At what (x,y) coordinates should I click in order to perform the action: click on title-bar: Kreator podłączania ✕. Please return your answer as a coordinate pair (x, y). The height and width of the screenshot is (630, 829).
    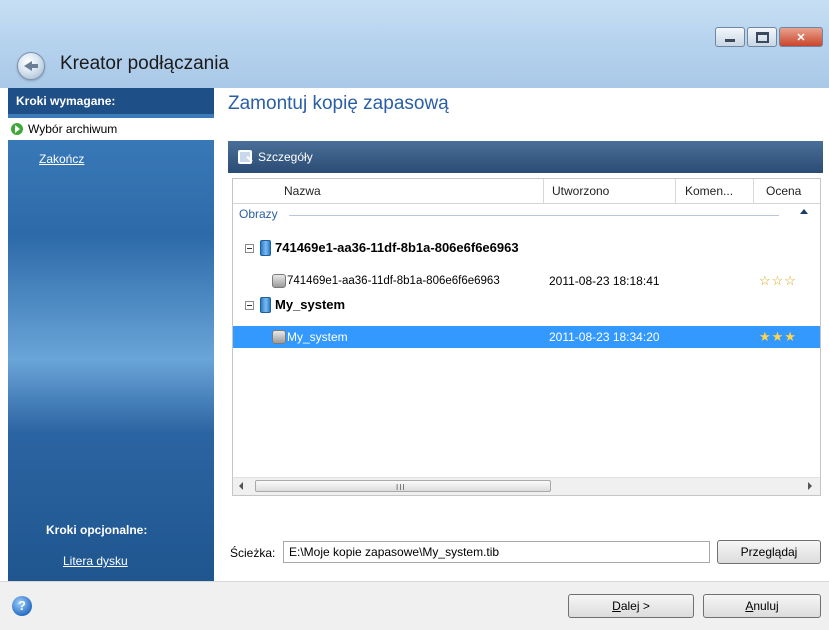
    Looking at the image, I should click on (414, 44).